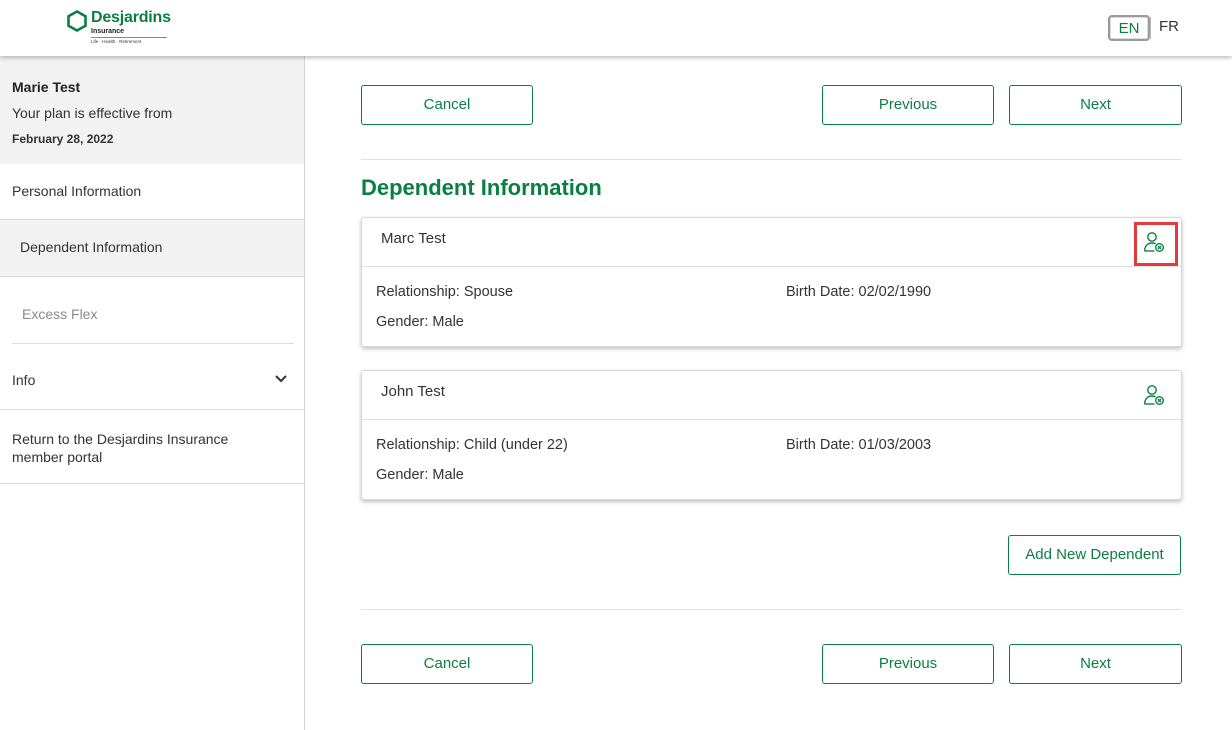 This screenshot has height=730, width=1232. Describe the element at coordinates (445, 292) in the screenshot. I see `dependent-relationship: Relationship: Spouse` at that location.